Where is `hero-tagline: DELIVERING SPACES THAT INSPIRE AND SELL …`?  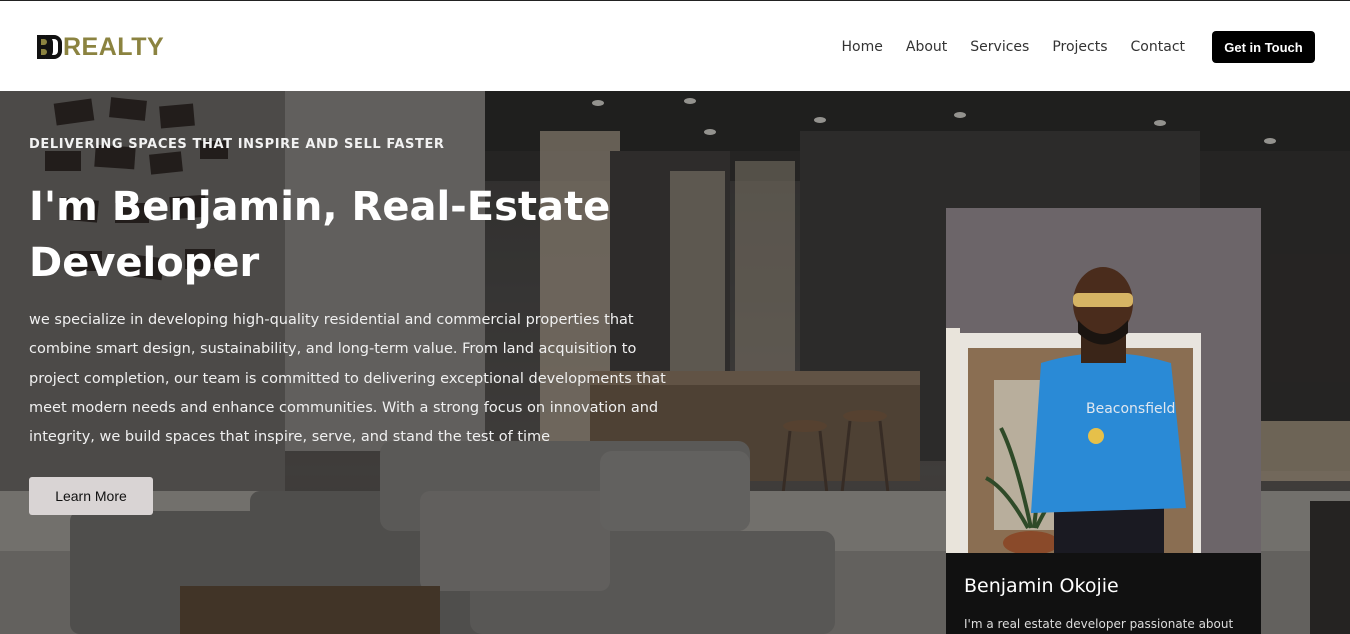
hero-tagline: DELIVERING SPACES THAT INSPIRE AND SELL … is located at coordinates (237, 144).